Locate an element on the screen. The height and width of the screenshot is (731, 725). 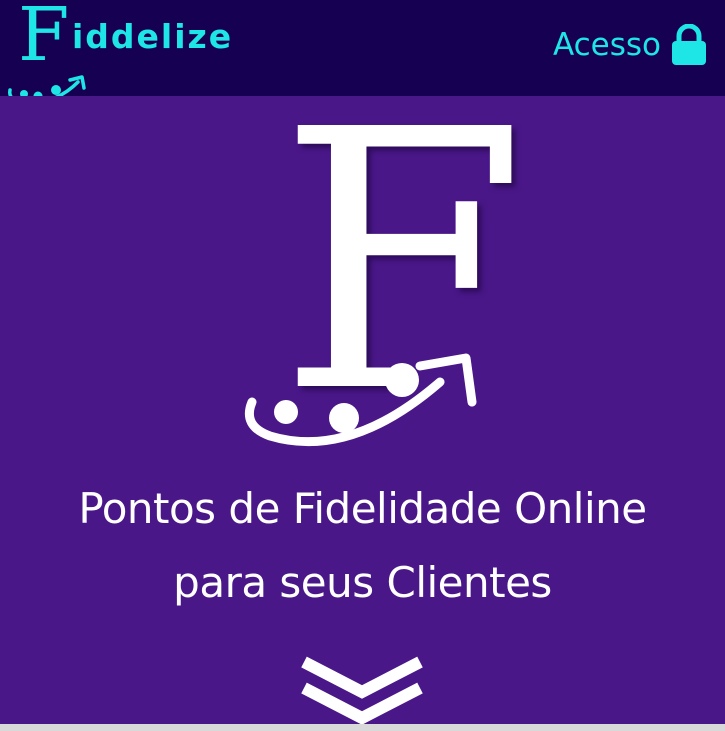
logo-wordmark: iddelize is located at coordinates (153, 36).